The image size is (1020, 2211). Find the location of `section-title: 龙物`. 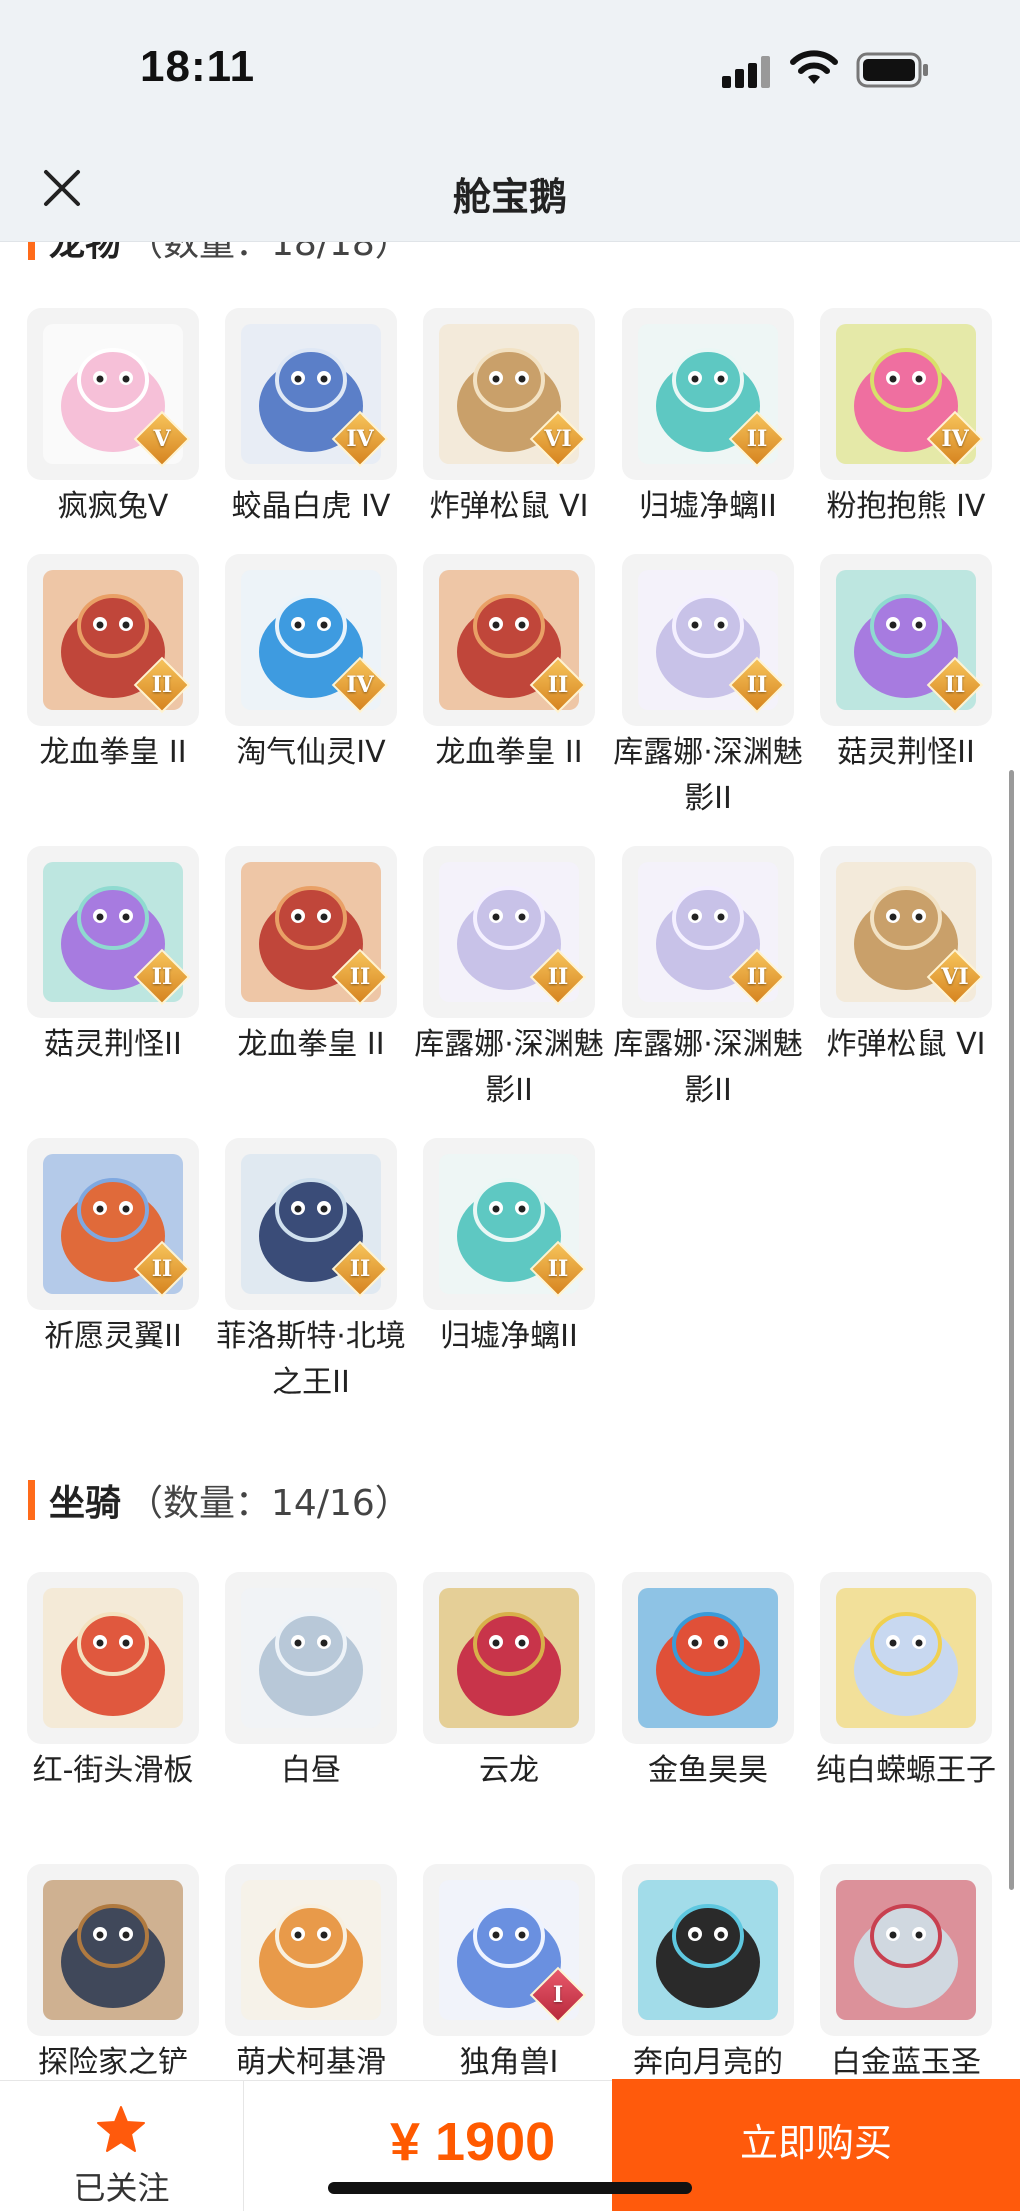

section-title: 龙物 is located at coordinates (85, 253).